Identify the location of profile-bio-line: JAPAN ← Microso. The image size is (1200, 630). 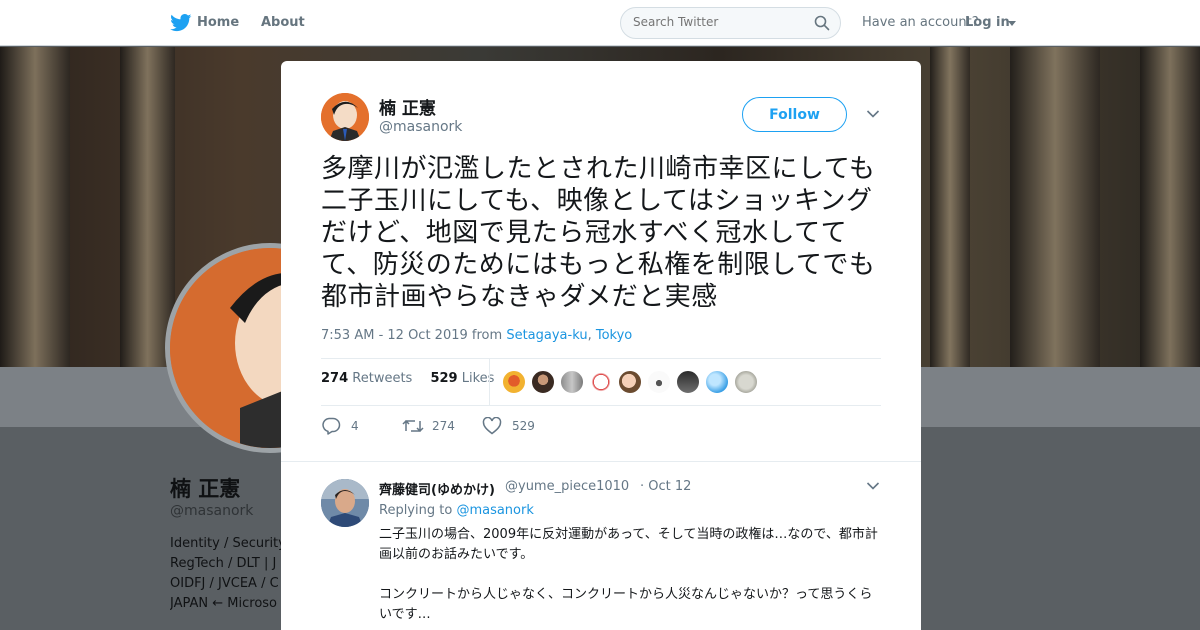
(223, 603).